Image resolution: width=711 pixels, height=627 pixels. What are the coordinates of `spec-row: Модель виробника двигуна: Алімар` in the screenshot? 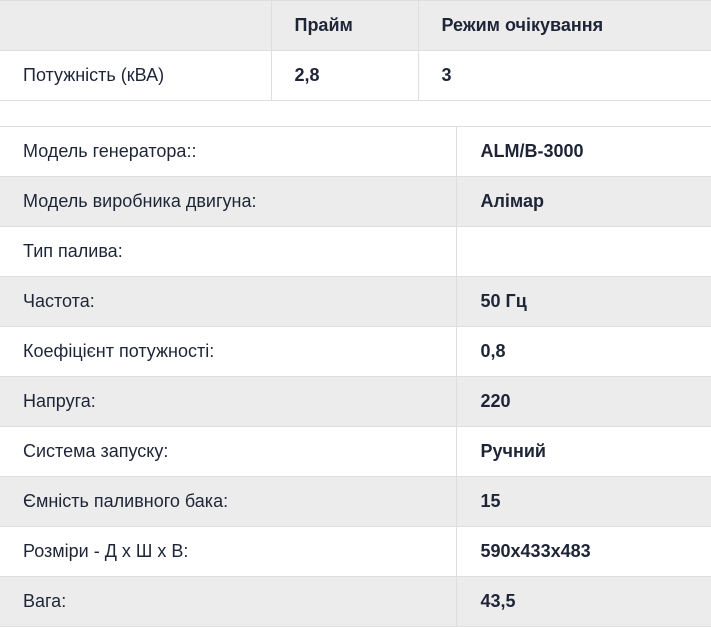 It's located at (355, 201).